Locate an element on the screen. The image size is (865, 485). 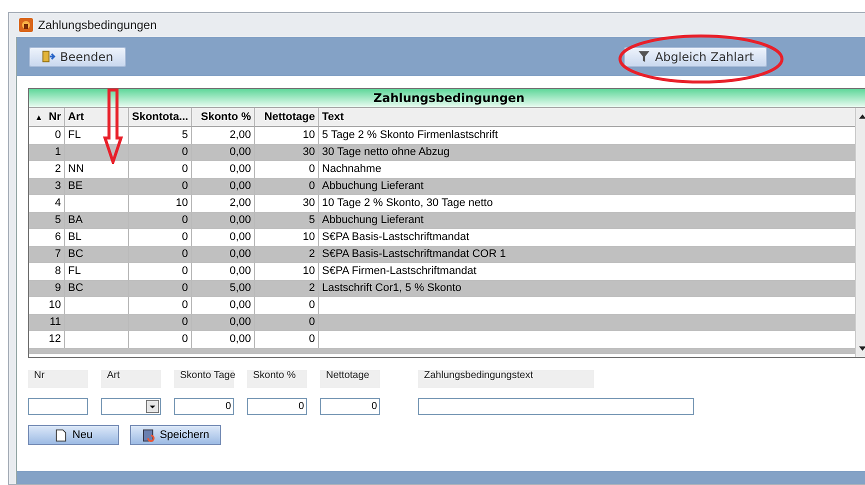
table-cell-text: S€PA Firmen-Lastschriftmandat is located at coordinates (399, 271).